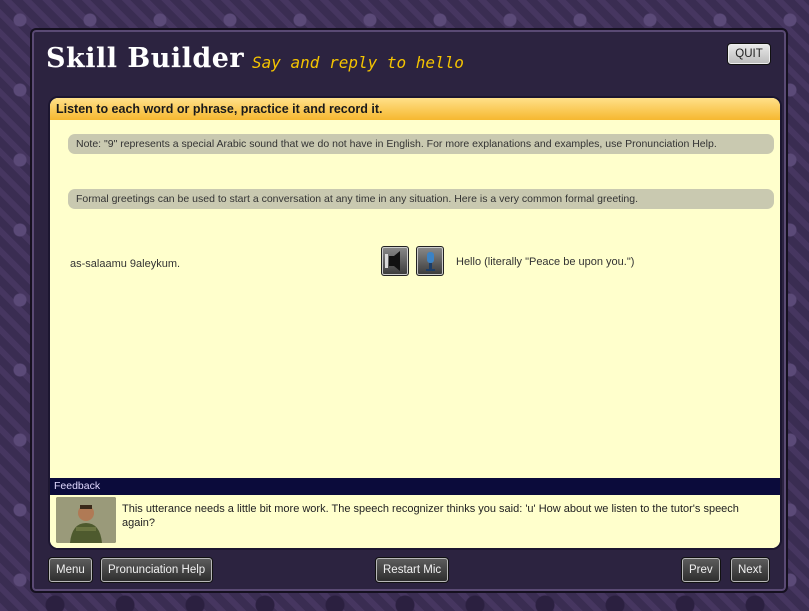 This screenshot has width=809, height=611. I want to click on speaker-icon, so click(395, 261).